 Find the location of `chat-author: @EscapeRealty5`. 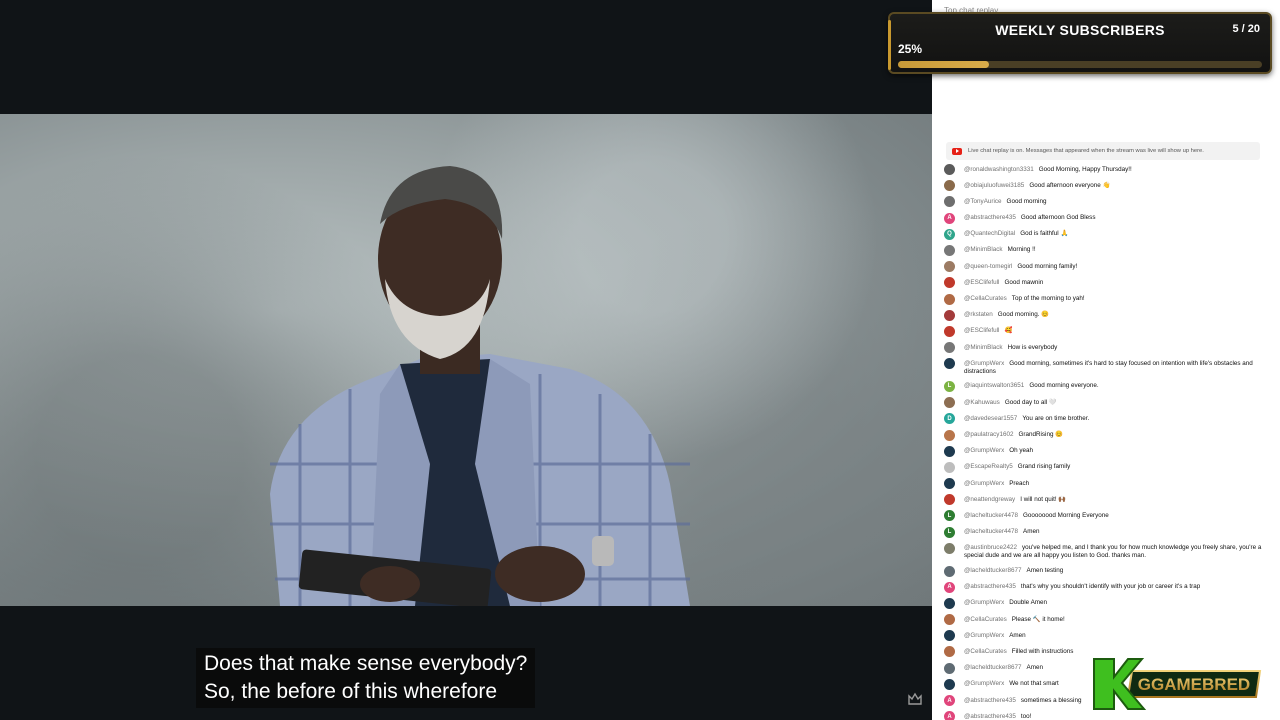

chat-author: @EscapeRealty5 is located at coordinates (988, 466).